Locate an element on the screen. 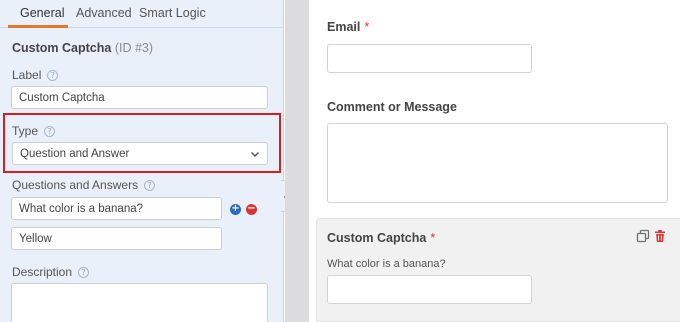 The image size is (680, 322). panel-divider is located at coordinates (297, 161).